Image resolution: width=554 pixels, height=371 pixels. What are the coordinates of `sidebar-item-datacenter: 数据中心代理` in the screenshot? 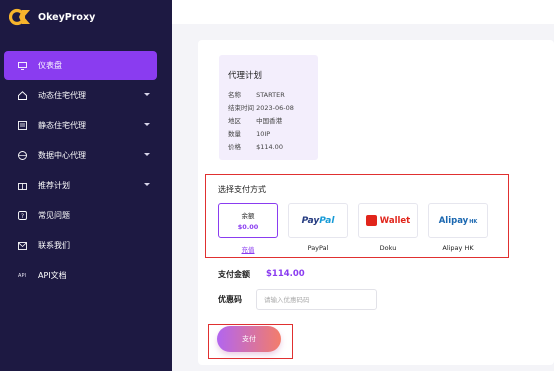 It's located at (80, 155).